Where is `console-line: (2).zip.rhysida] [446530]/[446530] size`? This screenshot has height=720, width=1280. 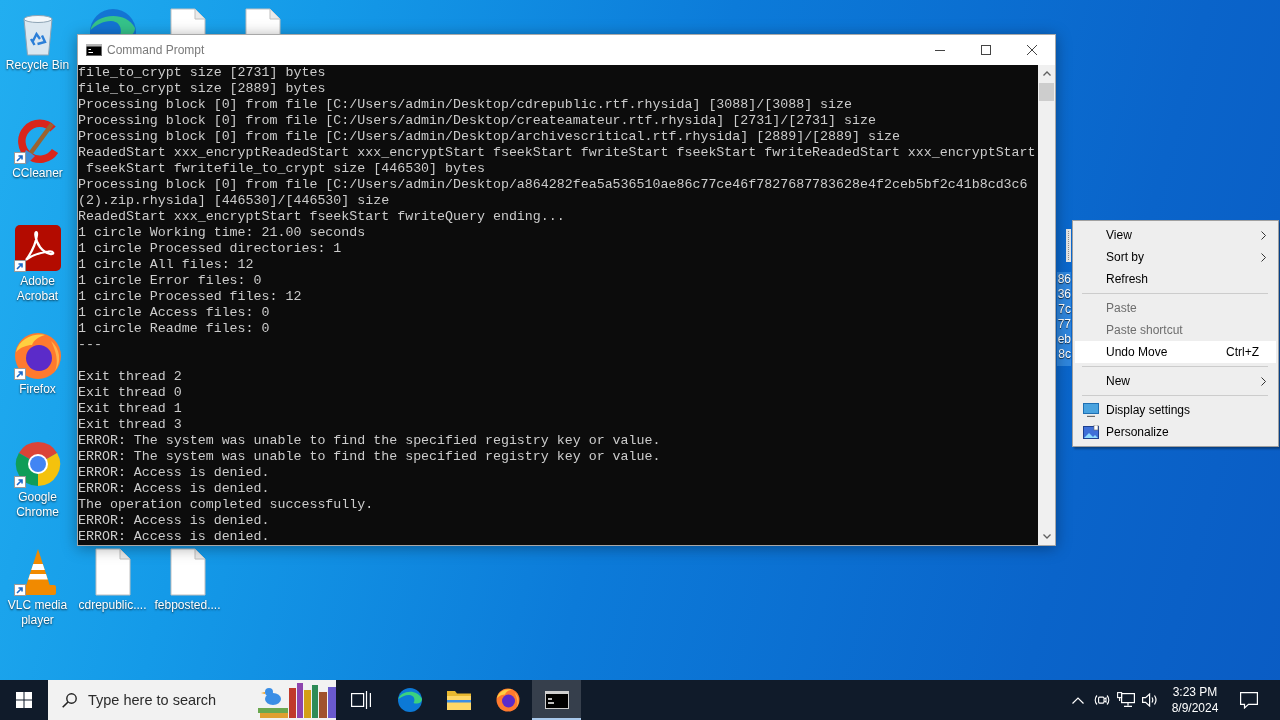 console-line: (2).zip.rhysida] [446530]/[446530] size is located at coordinates (234, 201).